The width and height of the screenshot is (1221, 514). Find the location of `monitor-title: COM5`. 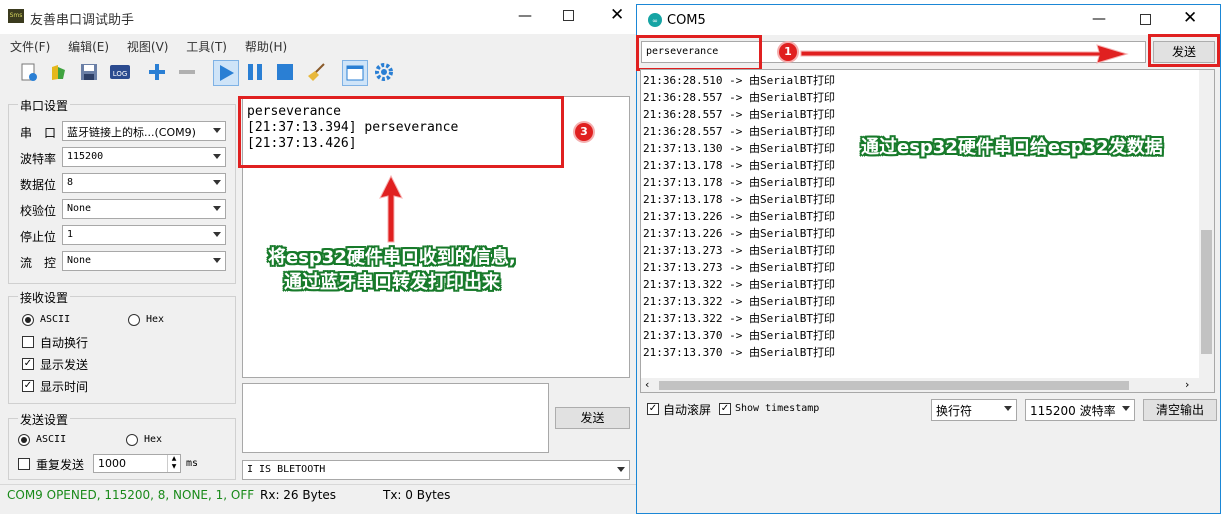

monitor-title: COM5 is located at coordinates (686, 20).